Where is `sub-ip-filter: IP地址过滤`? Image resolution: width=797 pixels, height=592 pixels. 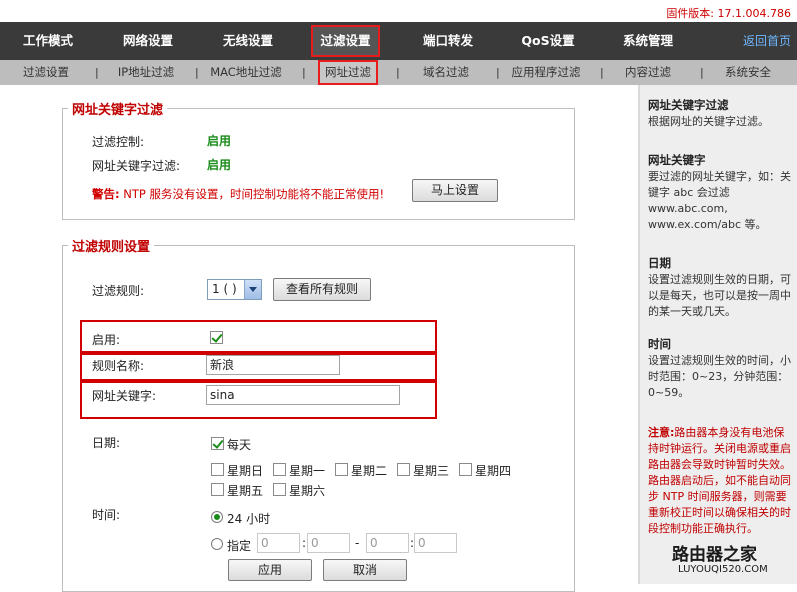 sub-ip-filter: IP地址过滤 is located at coordinates (146, 72).